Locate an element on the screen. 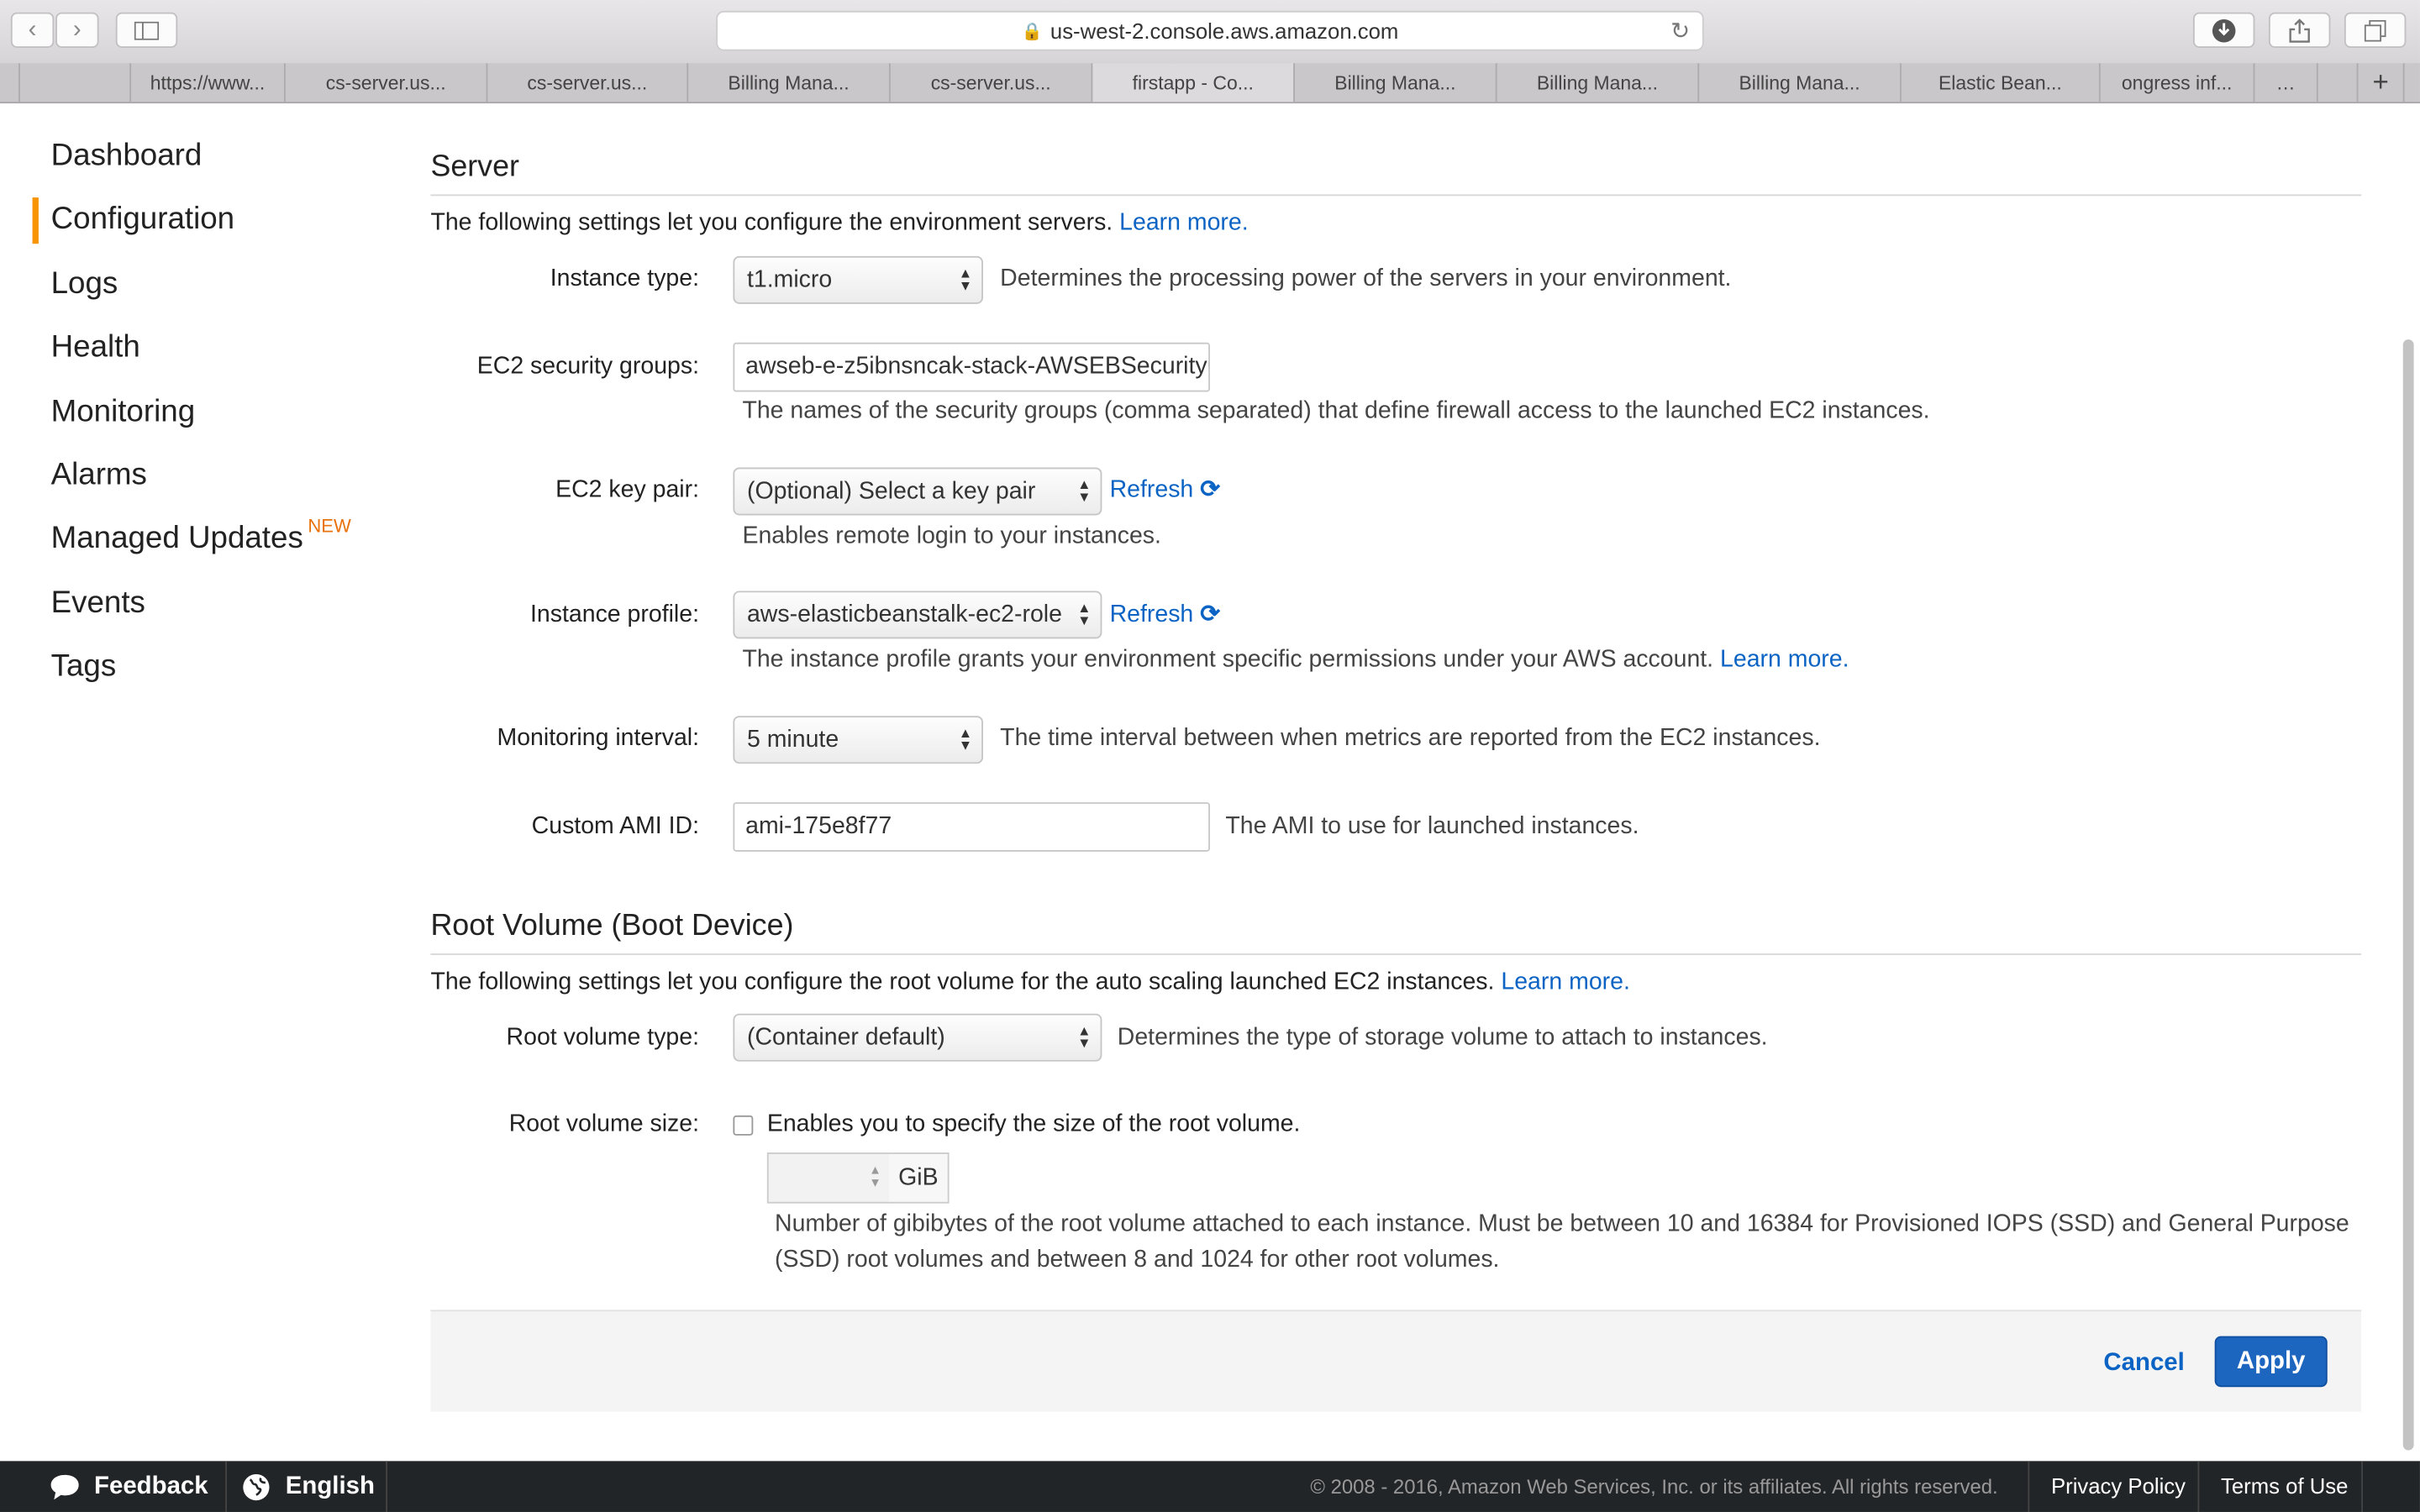  server-learn-more-link: Learn more. is located at coordinates (1184, 223).